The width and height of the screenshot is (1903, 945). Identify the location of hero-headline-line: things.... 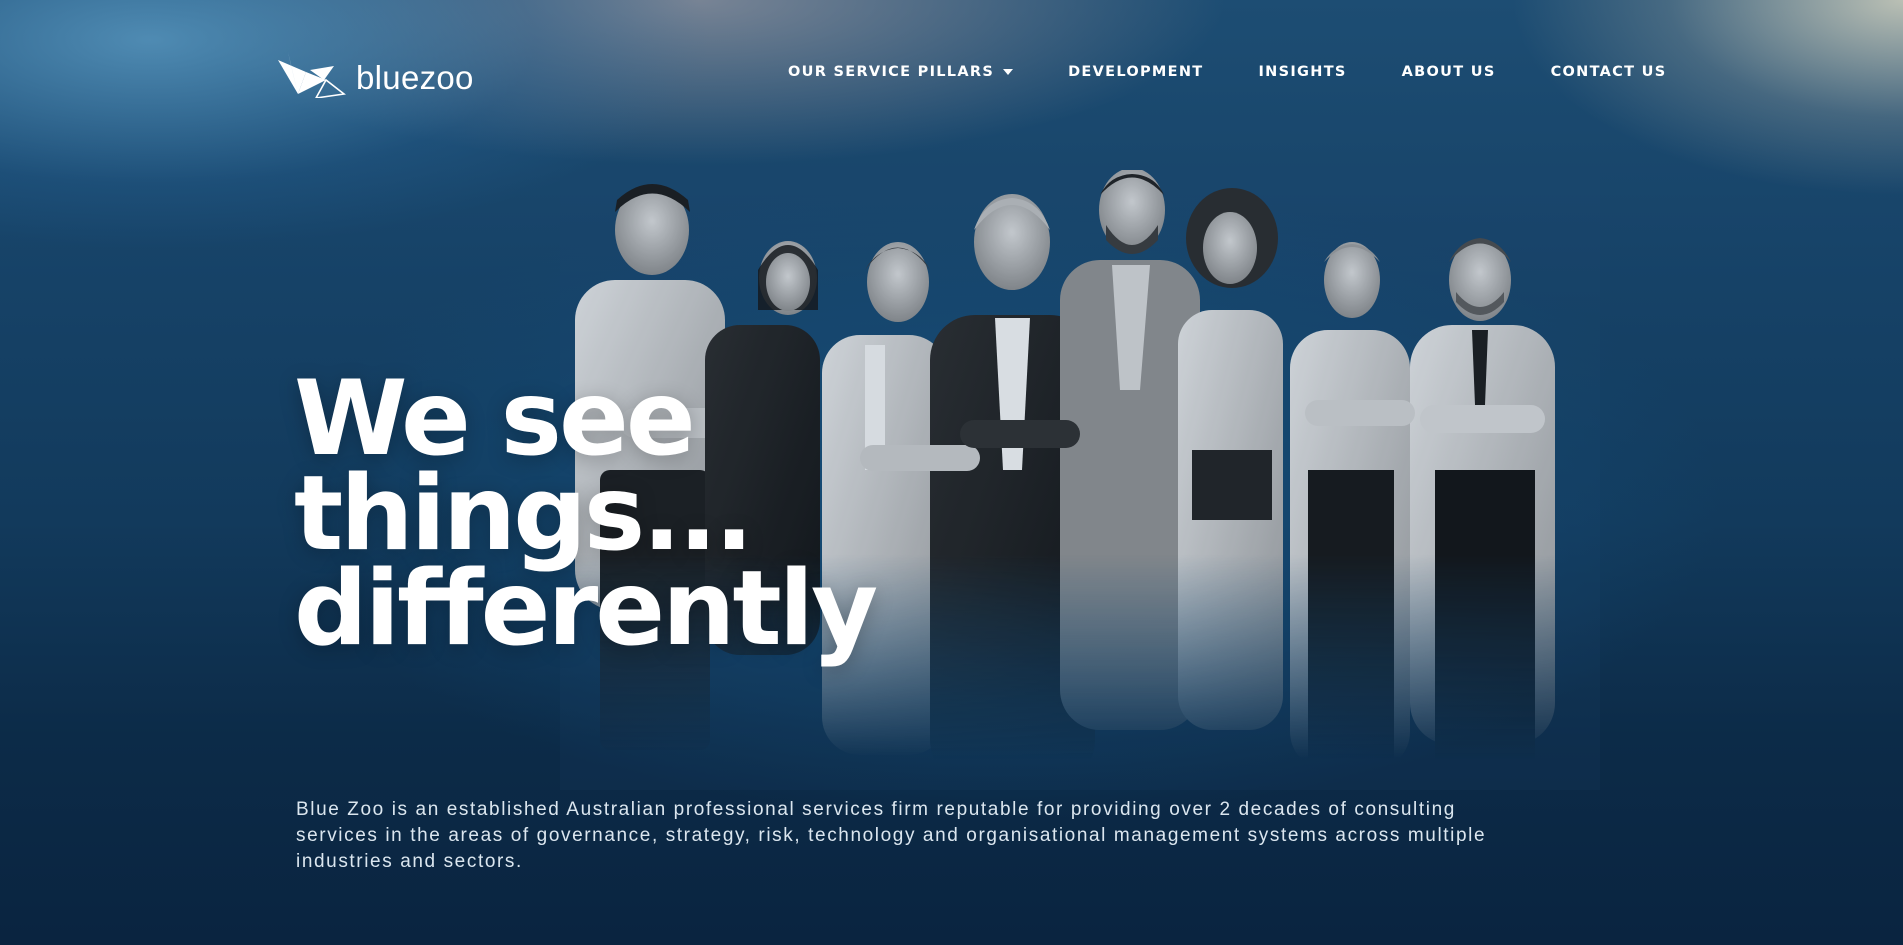
(524, 514).